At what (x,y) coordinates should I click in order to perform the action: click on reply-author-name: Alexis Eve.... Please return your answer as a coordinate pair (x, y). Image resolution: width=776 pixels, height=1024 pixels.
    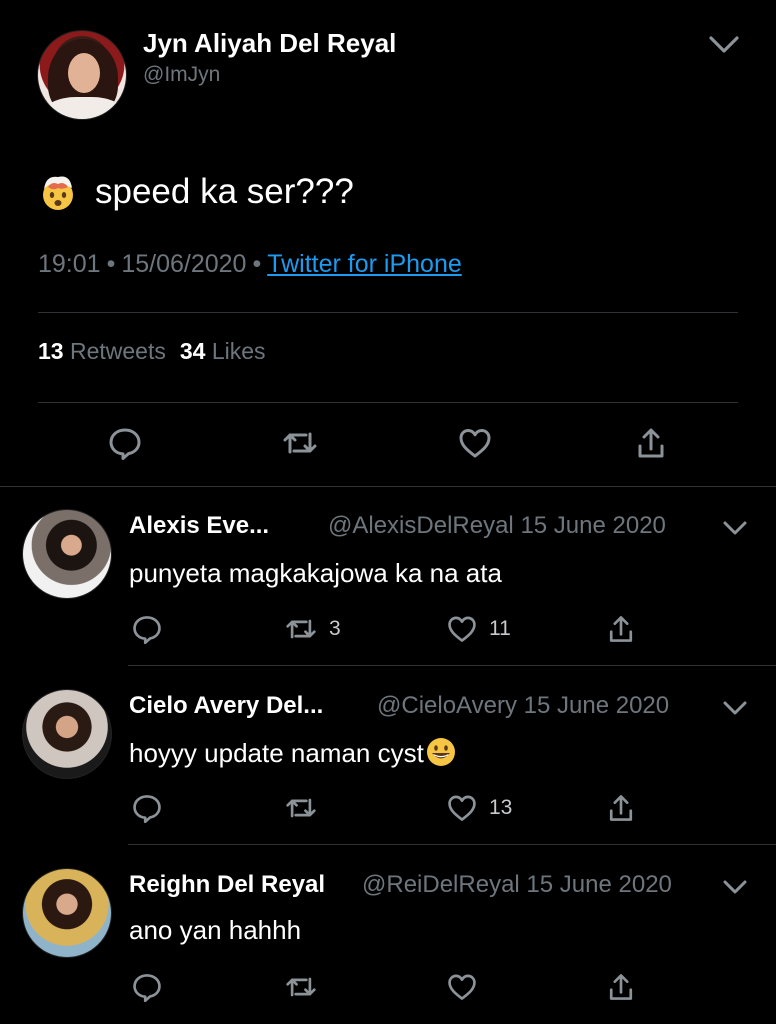
    Looking at the image, I should click on (199, 526).